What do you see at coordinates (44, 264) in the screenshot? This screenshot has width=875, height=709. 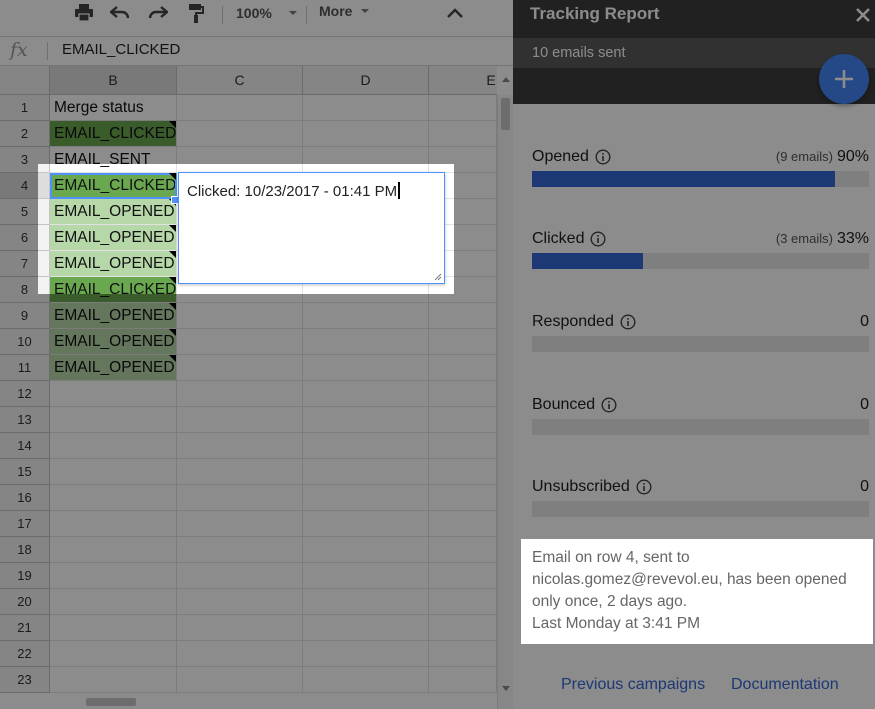 I see `row-header: 7` at bounding box center [44, 264].